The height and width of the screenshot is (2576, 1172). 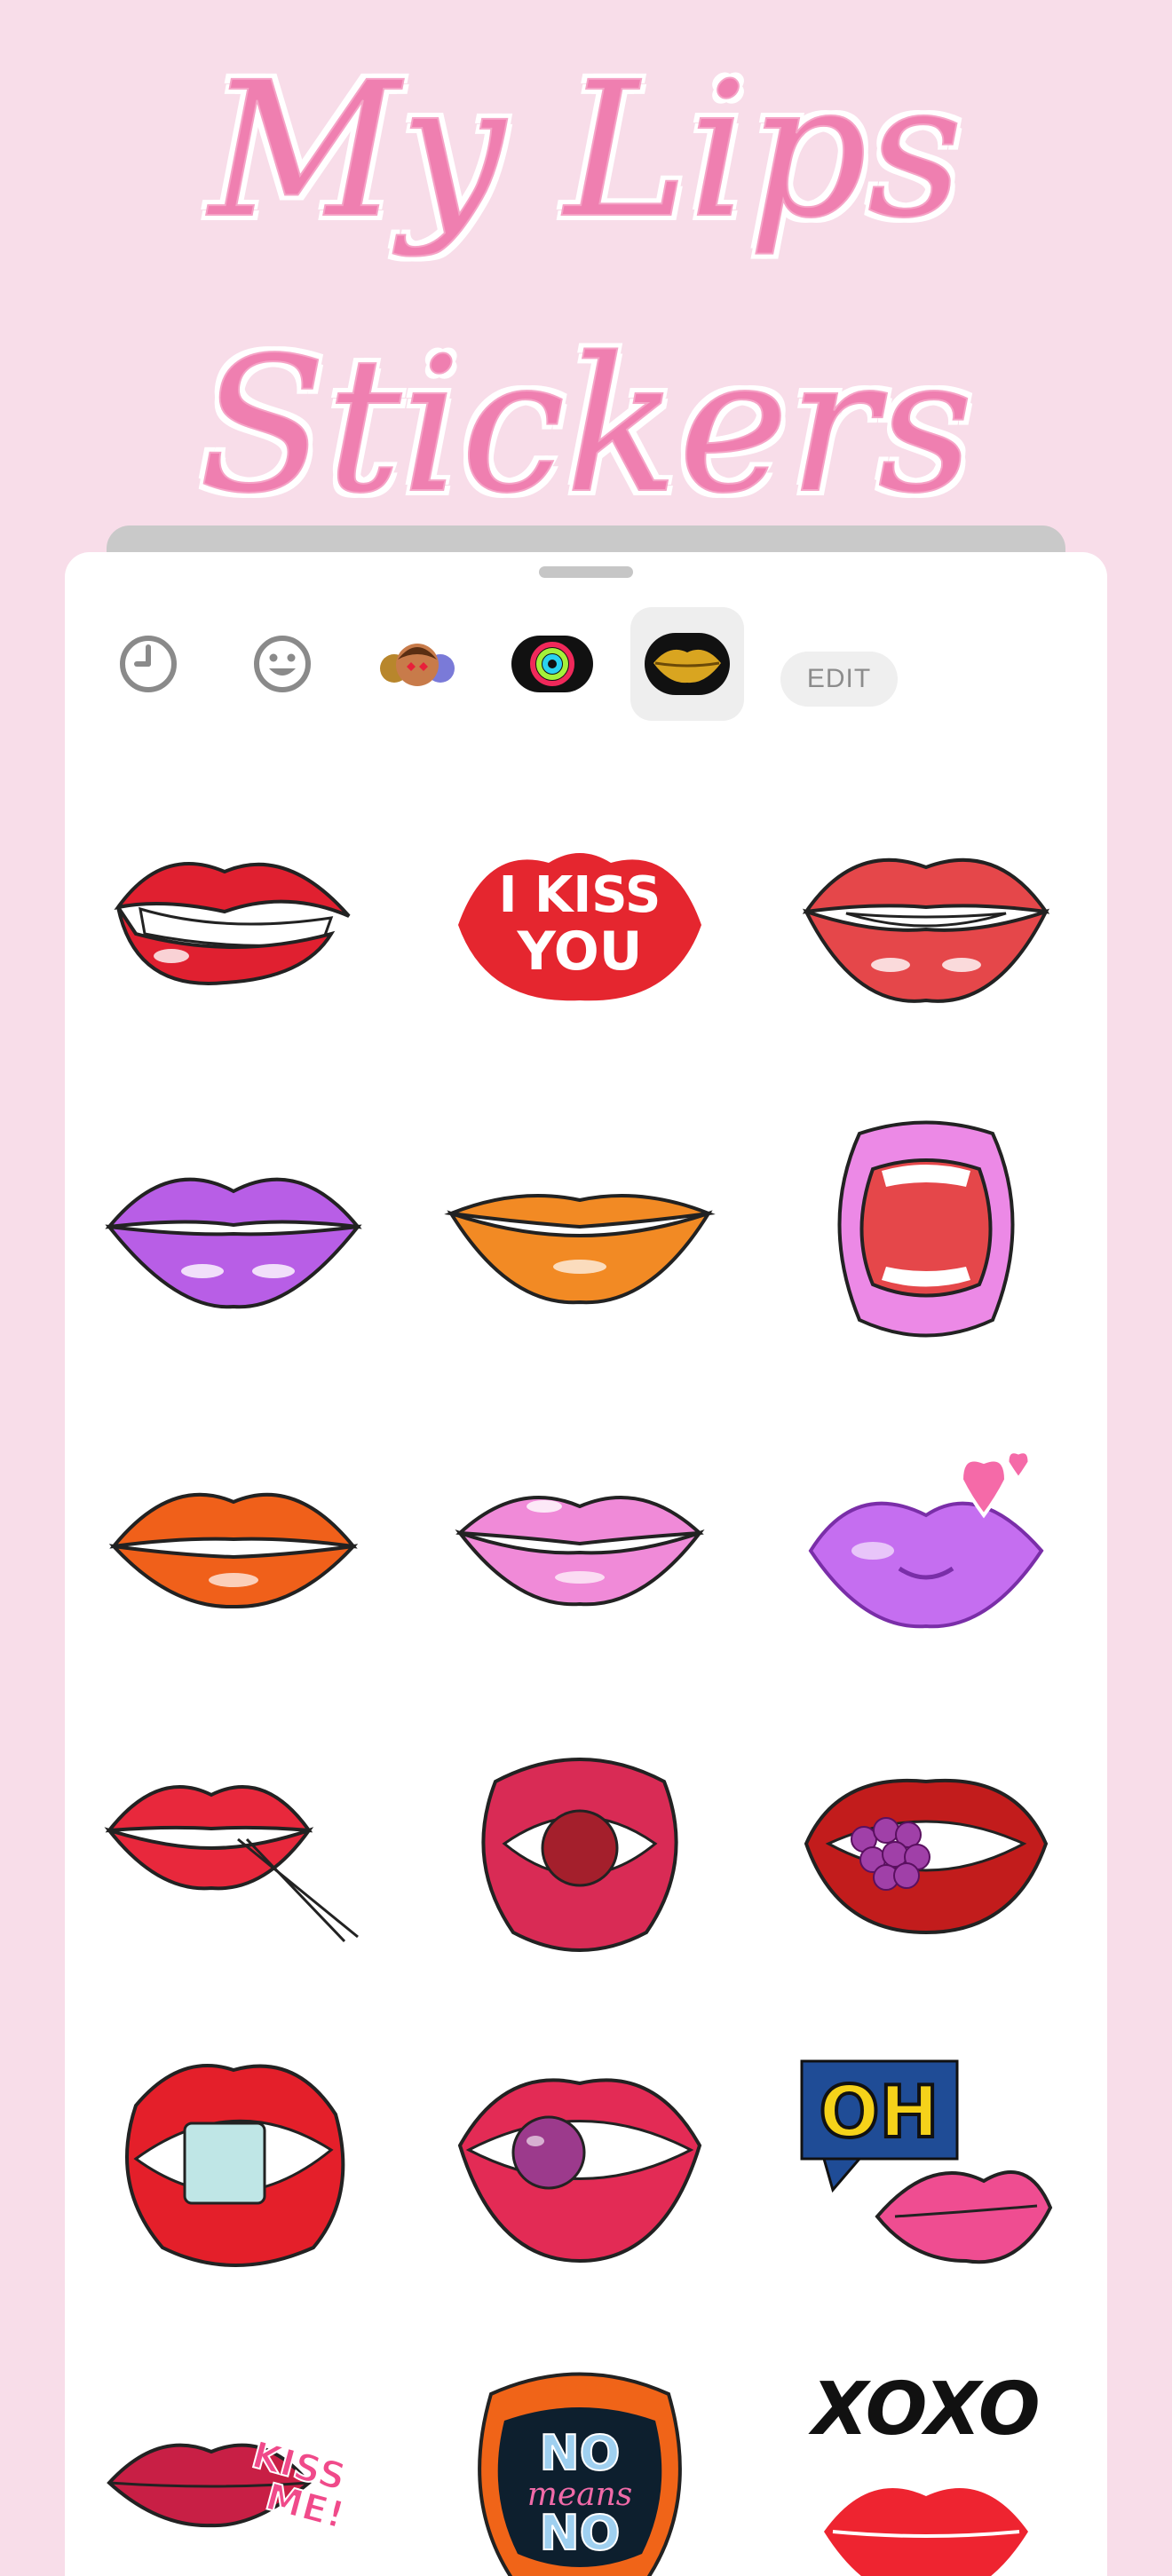 What do you see at coordinates (418, 664) in the screenshot?
I see `memoji-icon` at bounding box center [418, 664].